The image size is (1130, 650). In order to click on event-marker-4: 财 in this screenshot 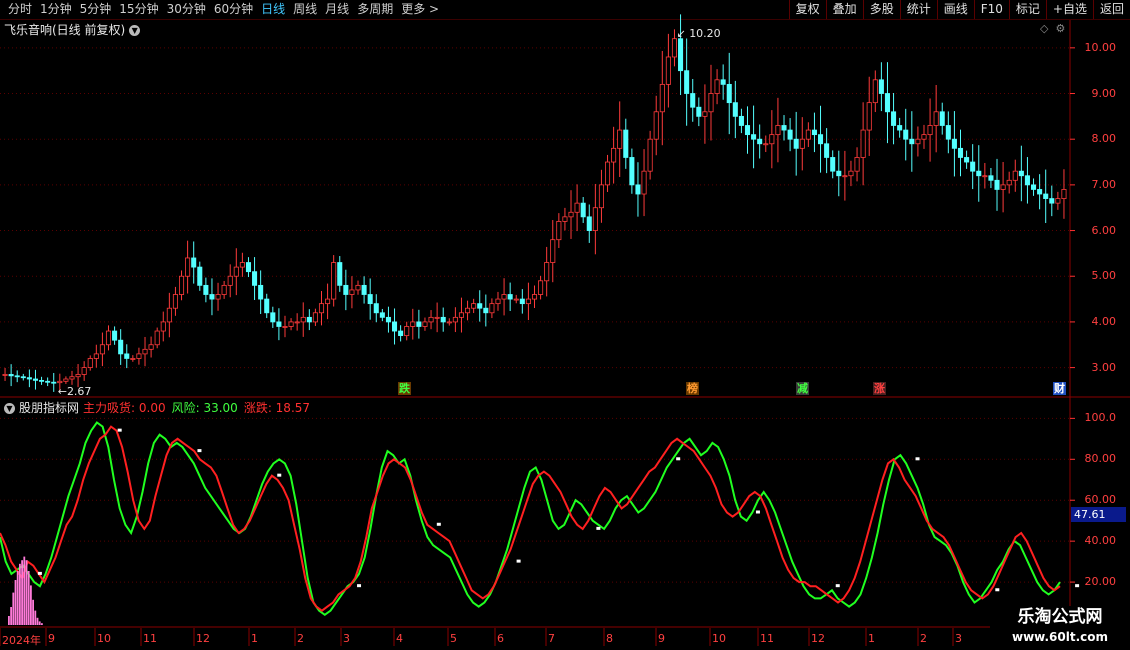, I will do `click(1059, 388)`.